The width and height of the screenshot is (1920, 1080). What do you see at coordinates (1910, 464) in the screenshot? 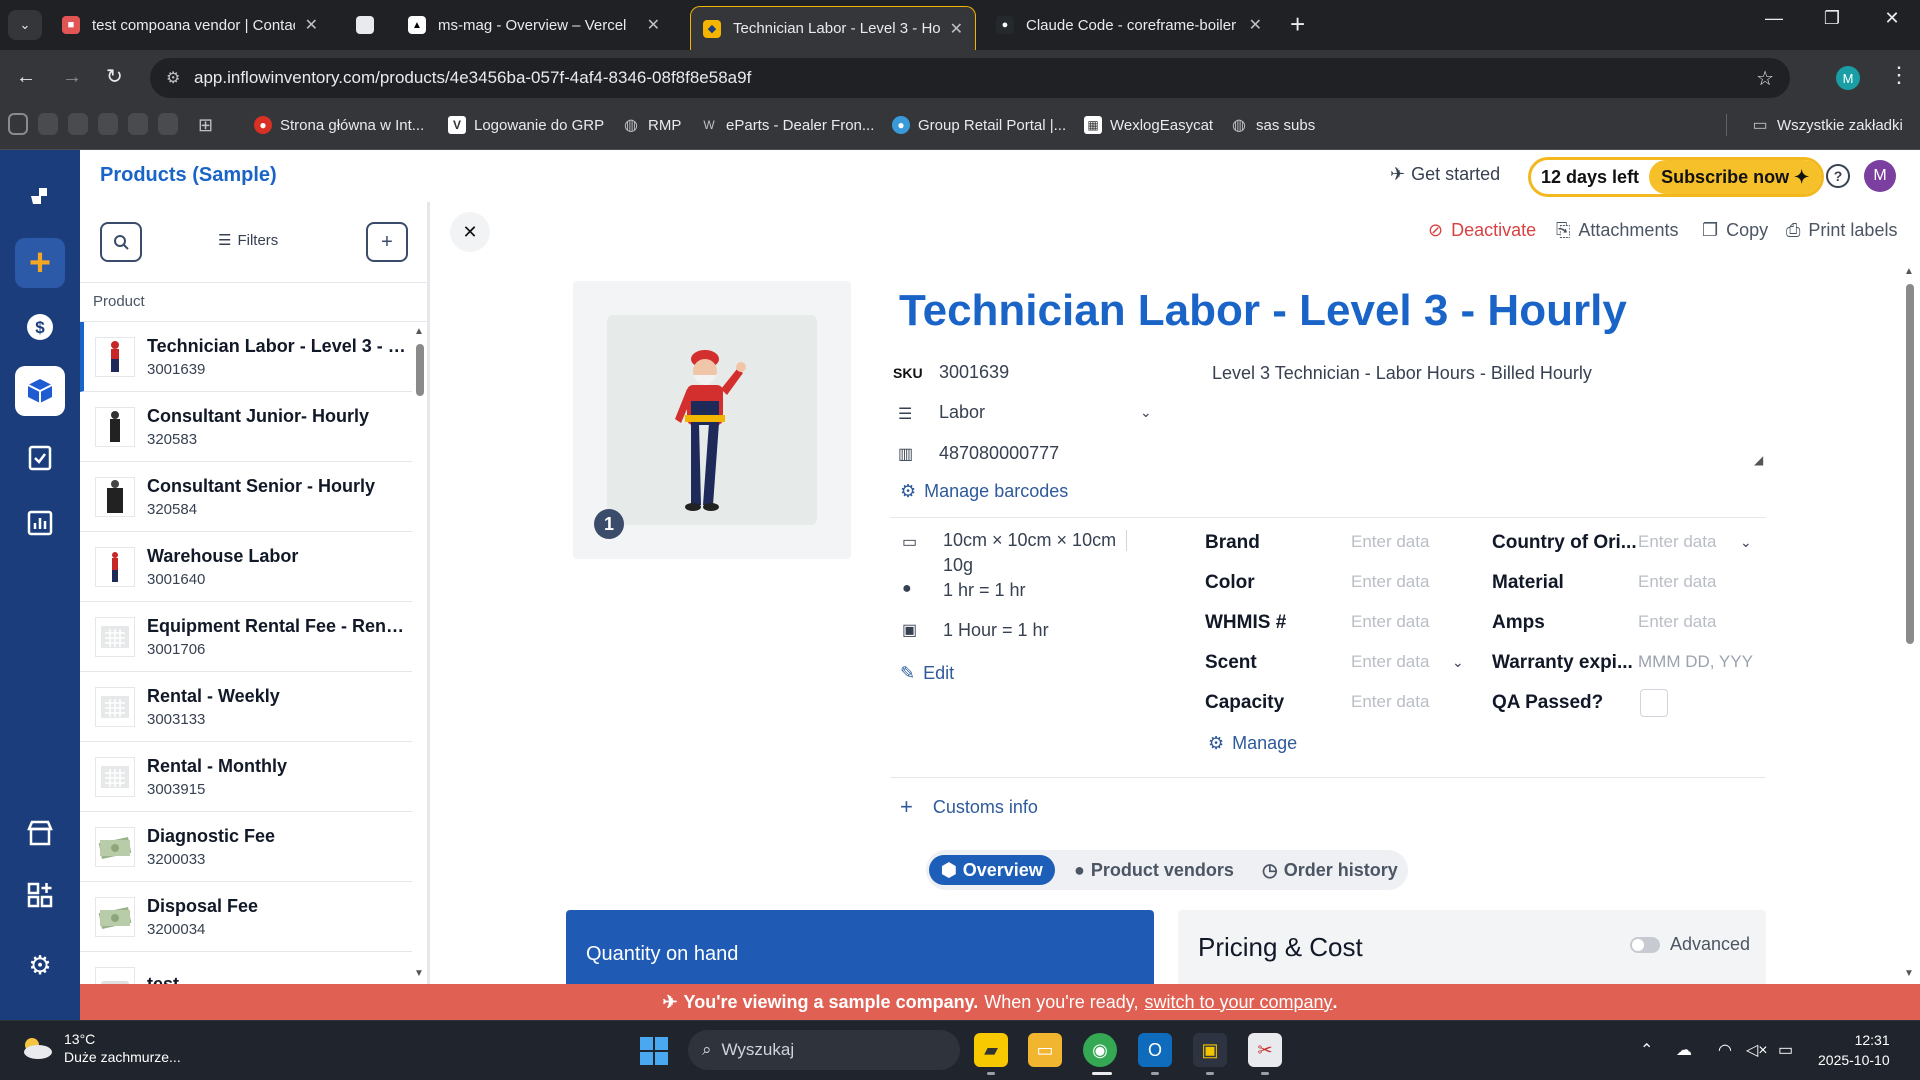
I see `detail-scroll-thumb` at bounding box center [1910, 464].